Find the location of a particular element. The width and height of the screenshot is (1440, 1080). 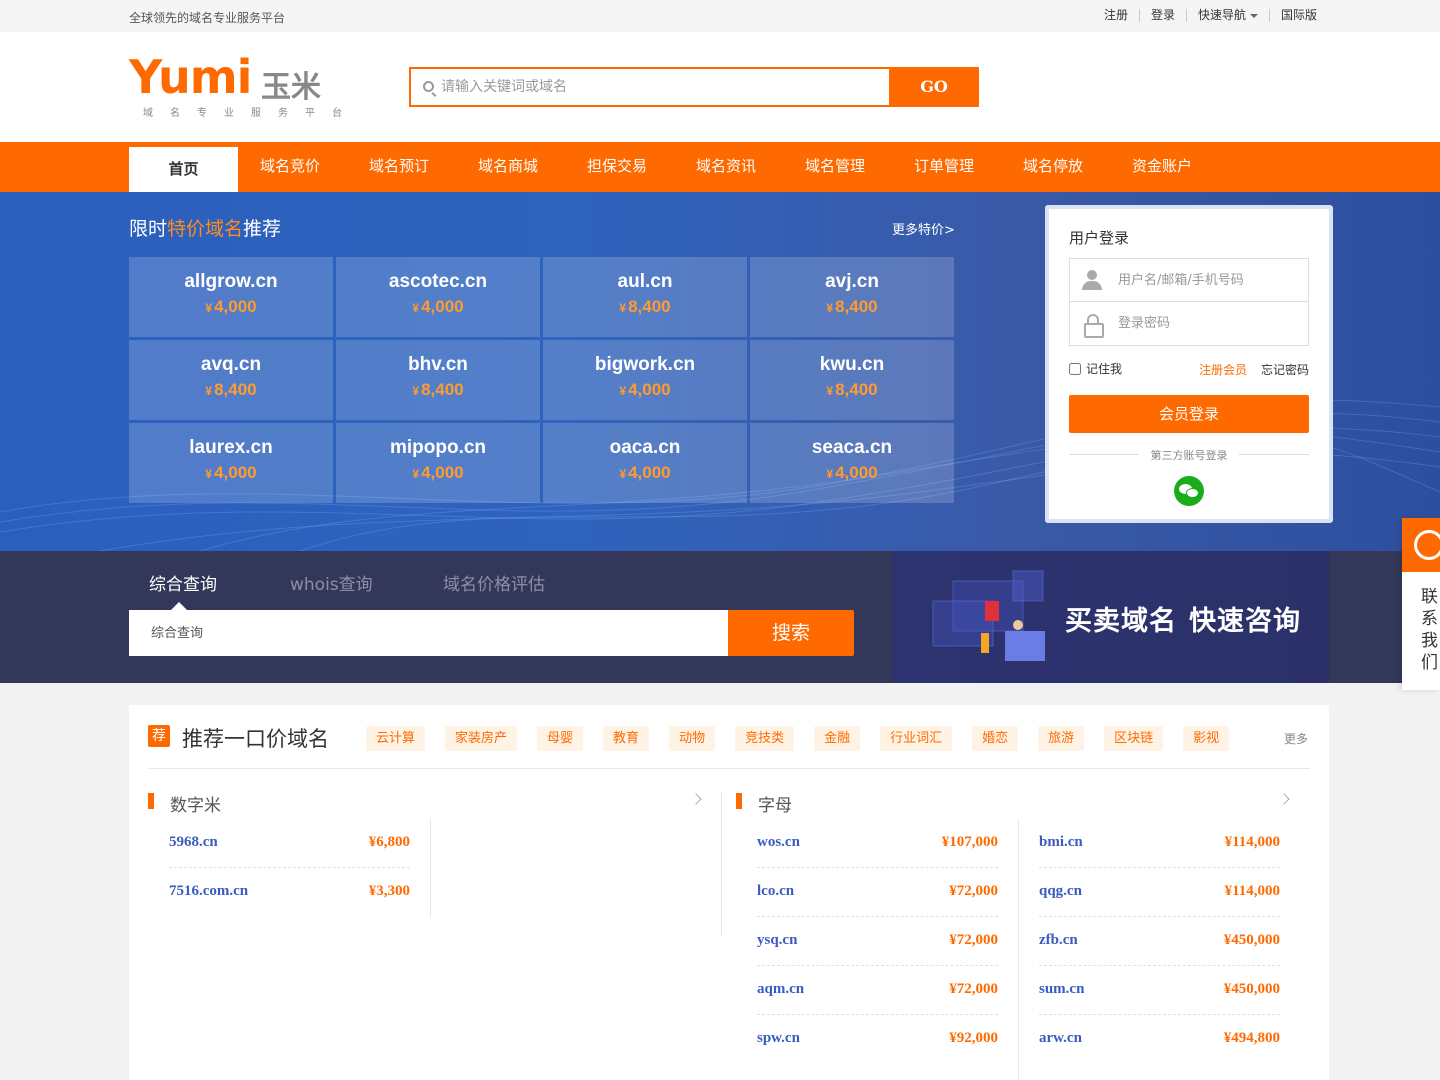

remember-me: 记住我 is located at coordinates (1095, 368).